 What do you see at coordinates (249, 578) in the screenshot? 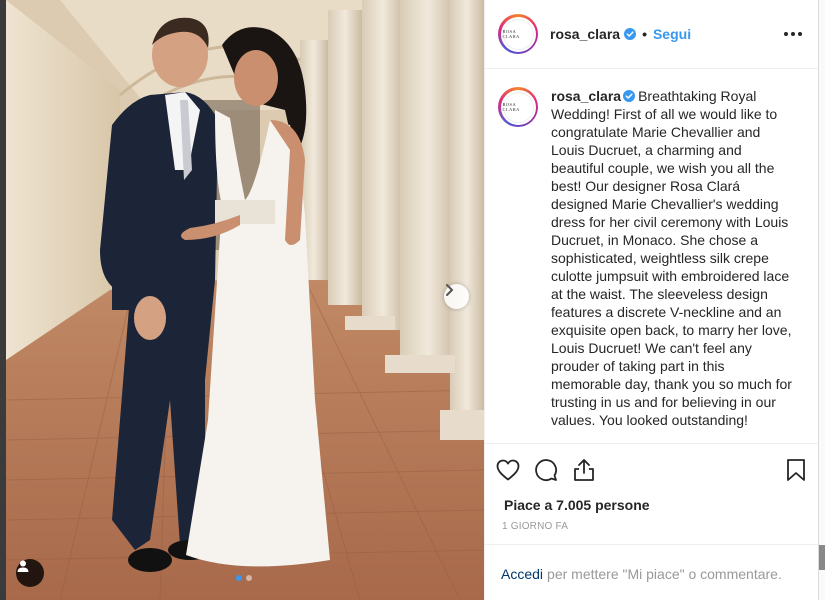
I see `carousel-dot` at bounding box center [249, 578].